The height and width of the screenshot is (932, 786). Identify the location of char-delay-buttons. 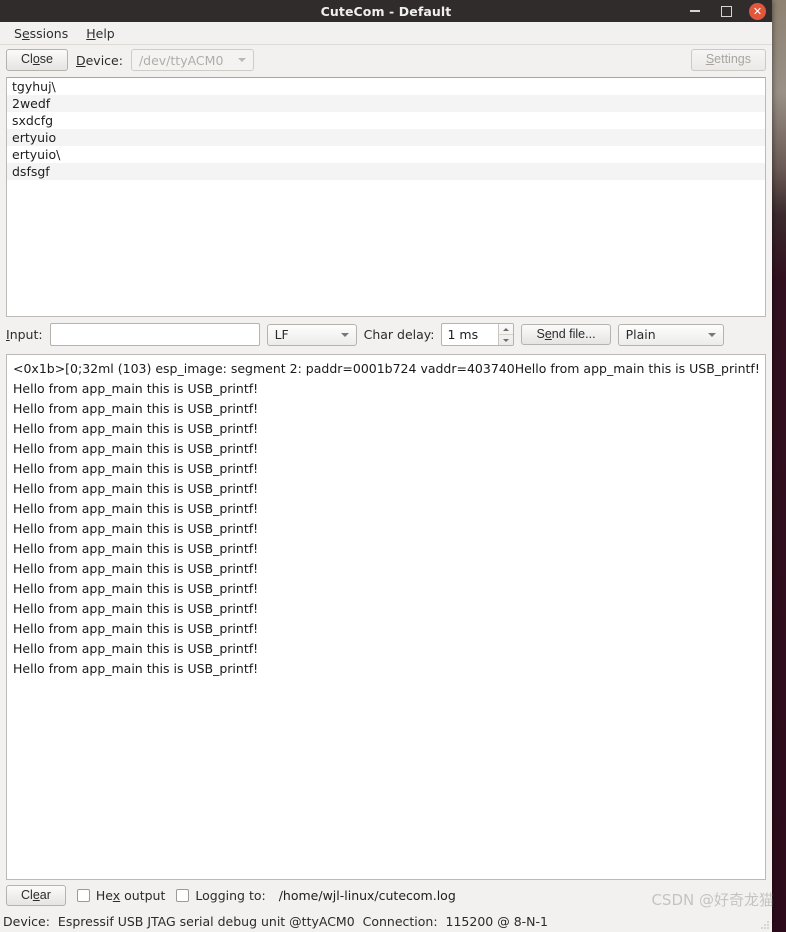
(506, 334).